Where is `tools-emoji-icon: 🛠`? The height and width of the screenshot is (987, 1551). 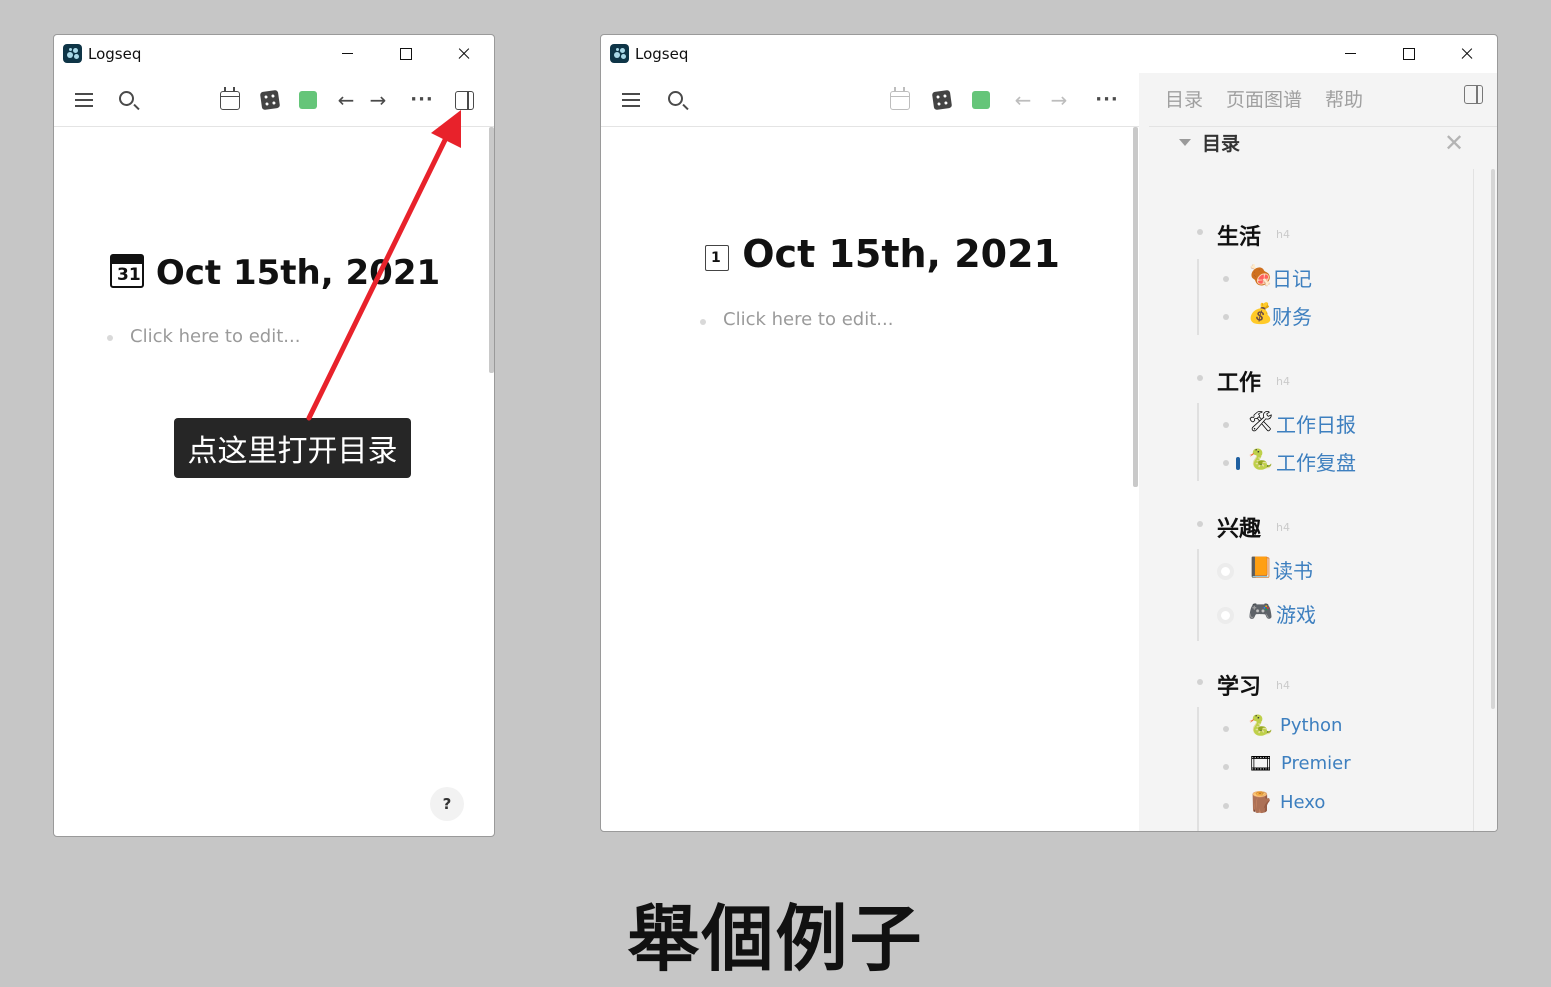 tools-emoji-icon: 🛠 is located at coordinates (1261, 421).